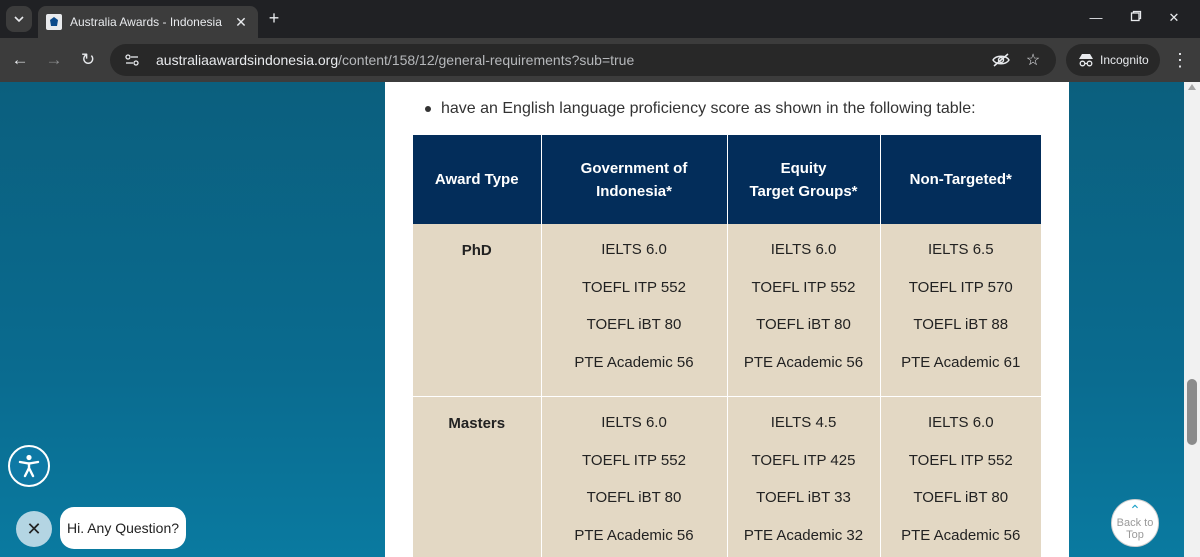  What do you see at coordinates (54, 22) in the screenshot?
I see `site-favicon-icon` at bounding box center [54, 22].